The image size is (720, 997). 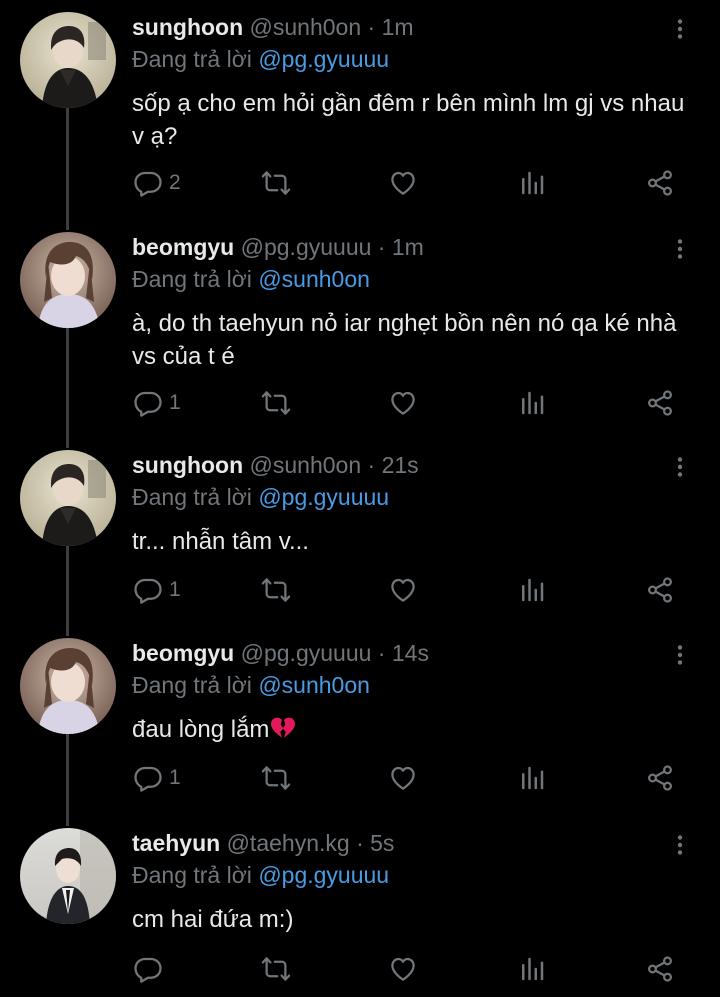 I want to click on tweet-text-content: đau lòng lắm, so click(x=201, y=729).